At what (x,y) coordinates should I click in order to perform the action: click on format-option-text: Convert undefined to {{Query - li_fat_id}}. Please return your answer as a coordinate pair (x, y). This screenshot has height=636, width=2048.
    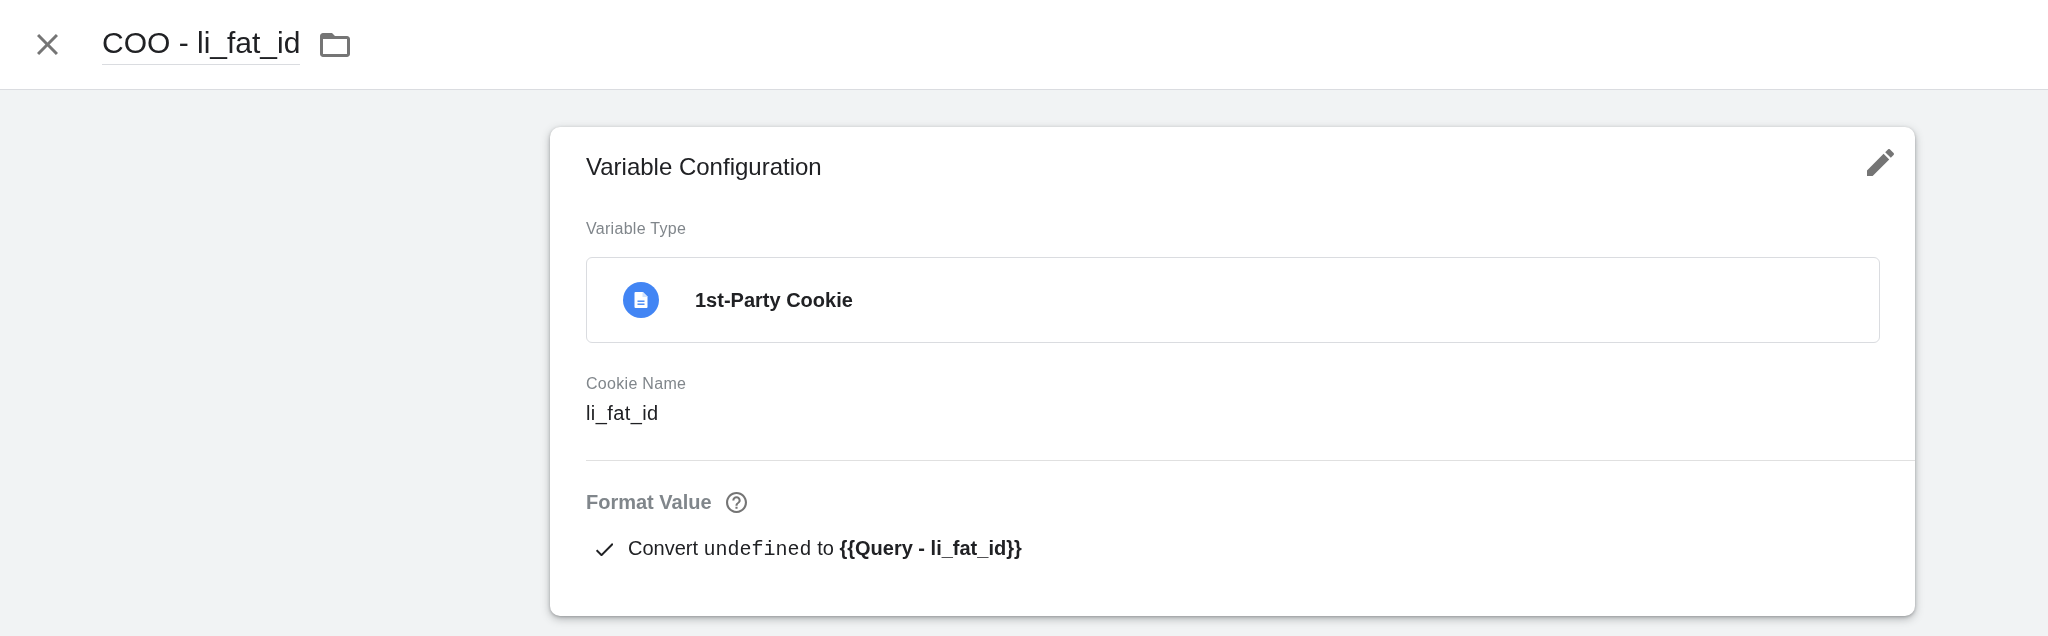
    Looking at the image, I should click on (825, 549).